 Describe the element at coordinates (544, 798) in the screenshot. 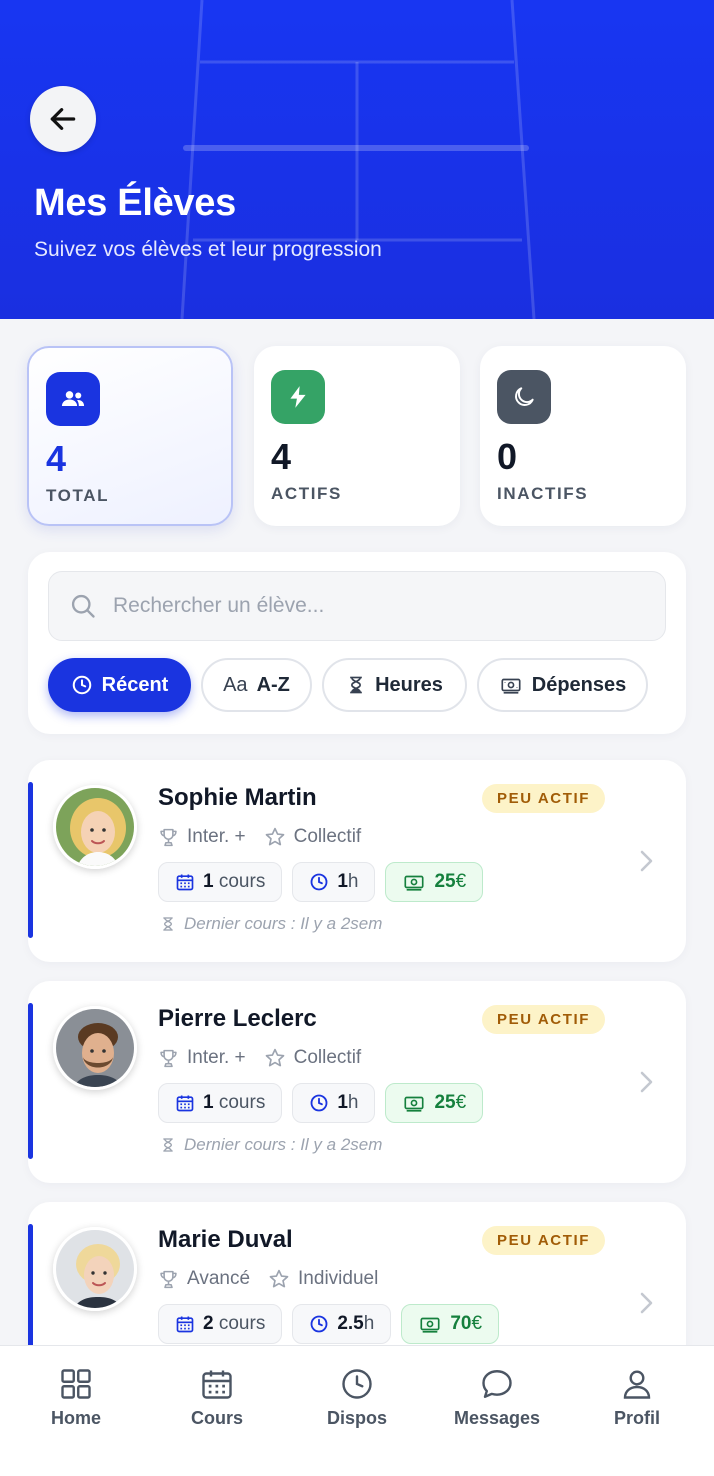

I see `status-badge: PEU ACTIF` at that location.